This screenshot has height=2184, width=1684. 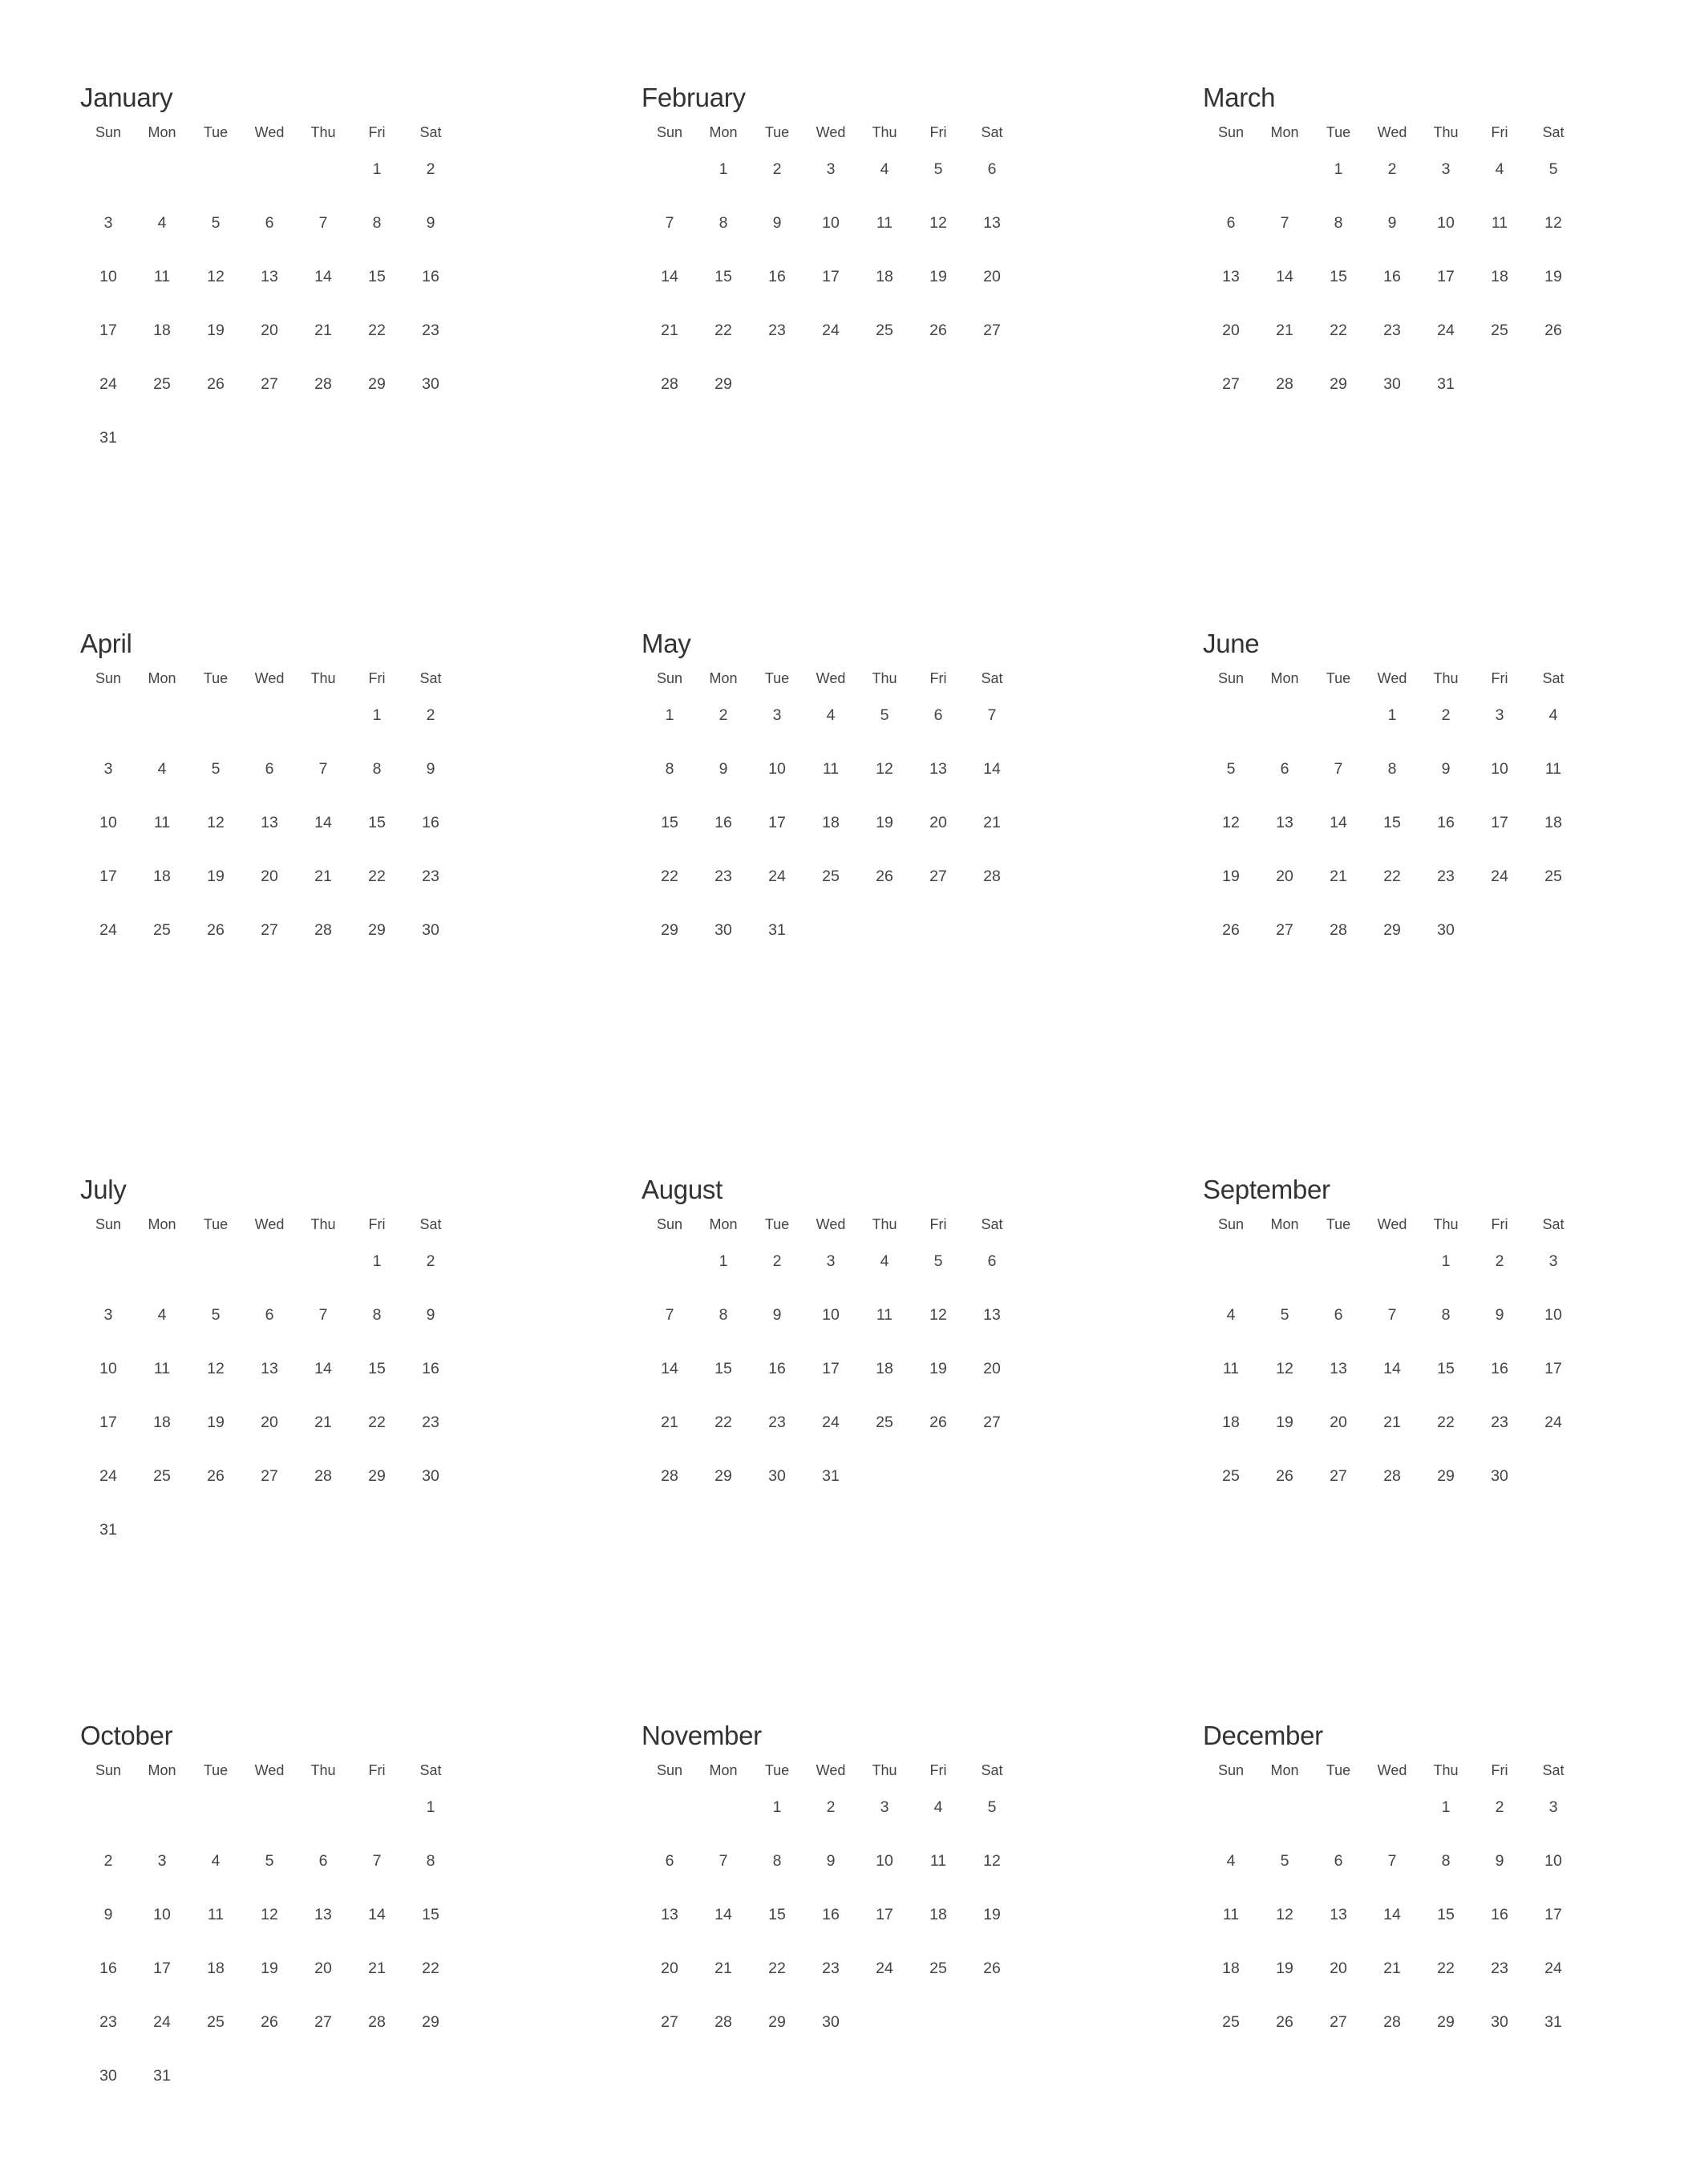 What do you see at coordinates (1500, 876) in the screenshot?
I see `day-cell: 24` at bounding box center [1500, 876].